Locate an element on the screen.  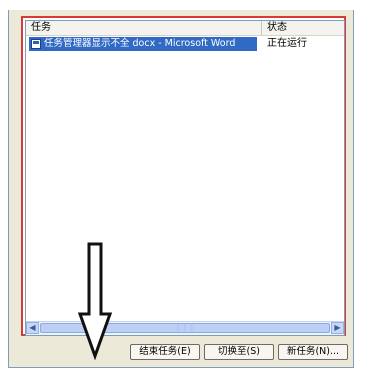
down-arrow-annotation-icon is located at coordinates (95, 301).